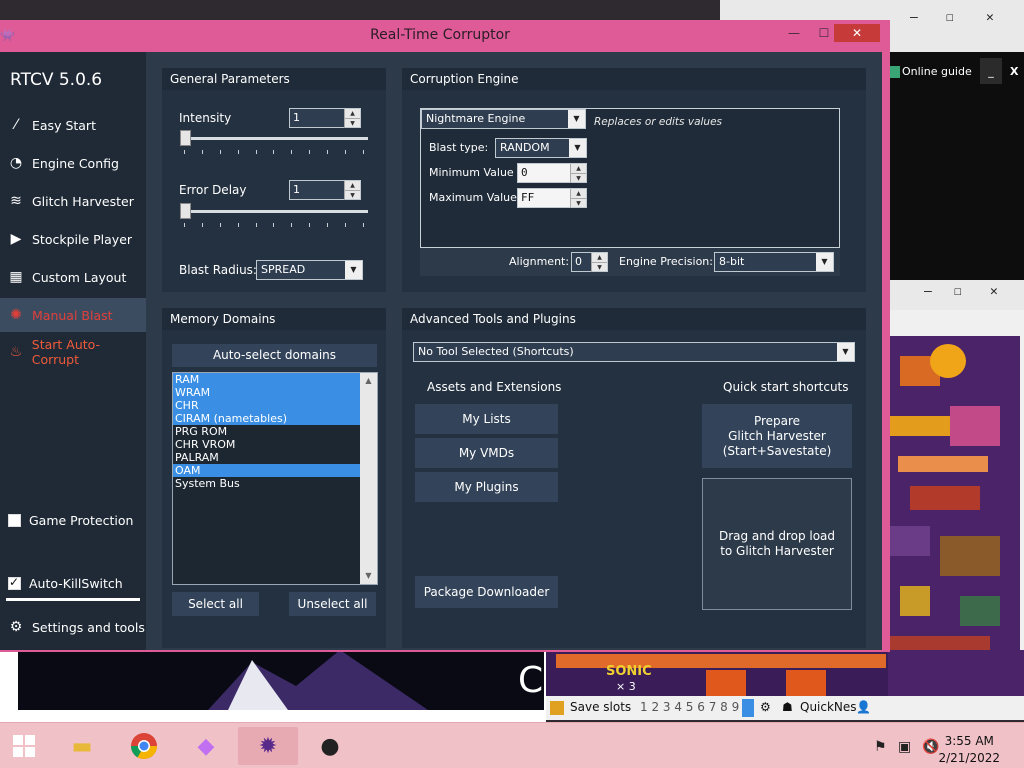  I want to click on list-item: CHR, so click(266, 405).